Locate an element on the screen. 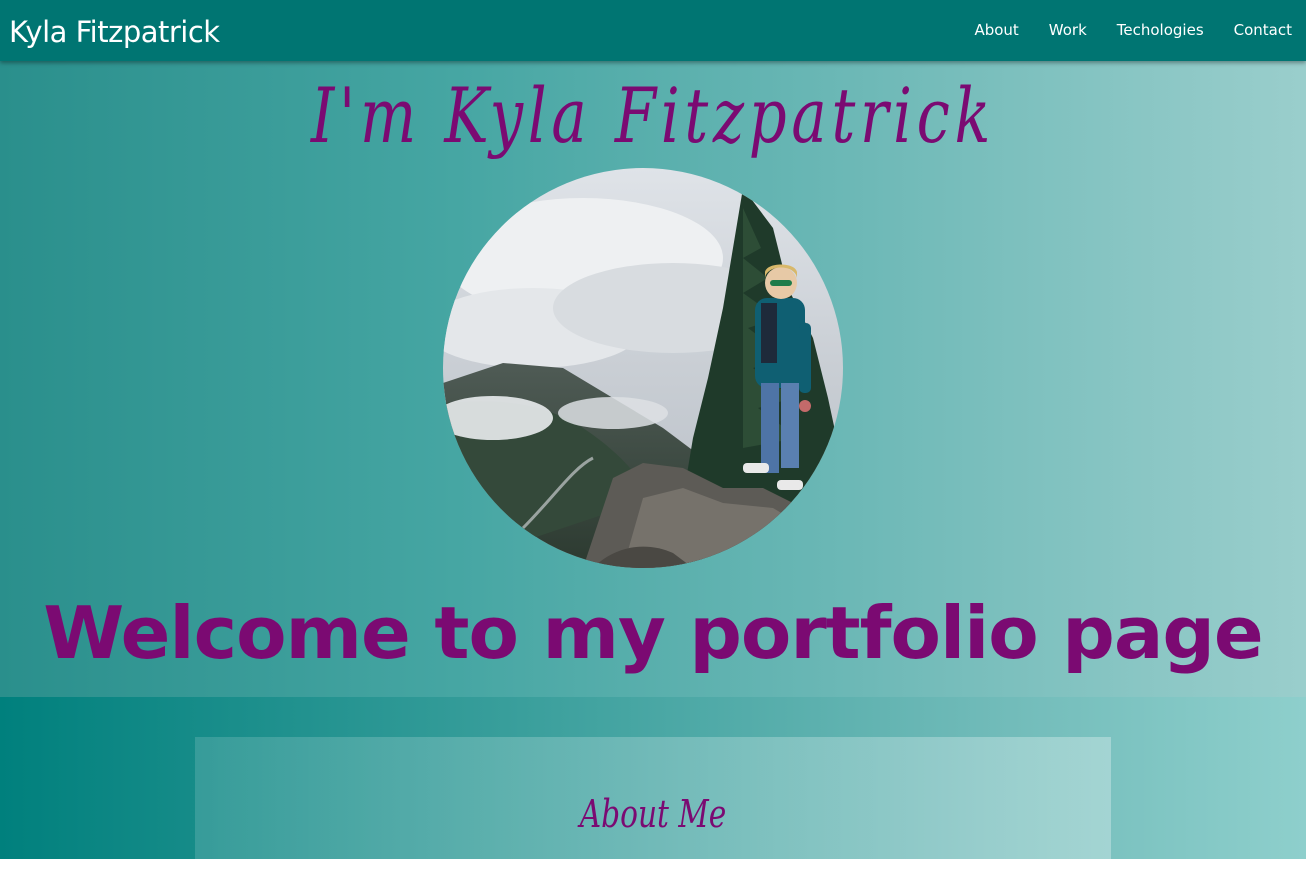 Image resolution: width=1306 pixels, height=877 pixels. profile-photo-illustration is located at coordinates (643, 368).